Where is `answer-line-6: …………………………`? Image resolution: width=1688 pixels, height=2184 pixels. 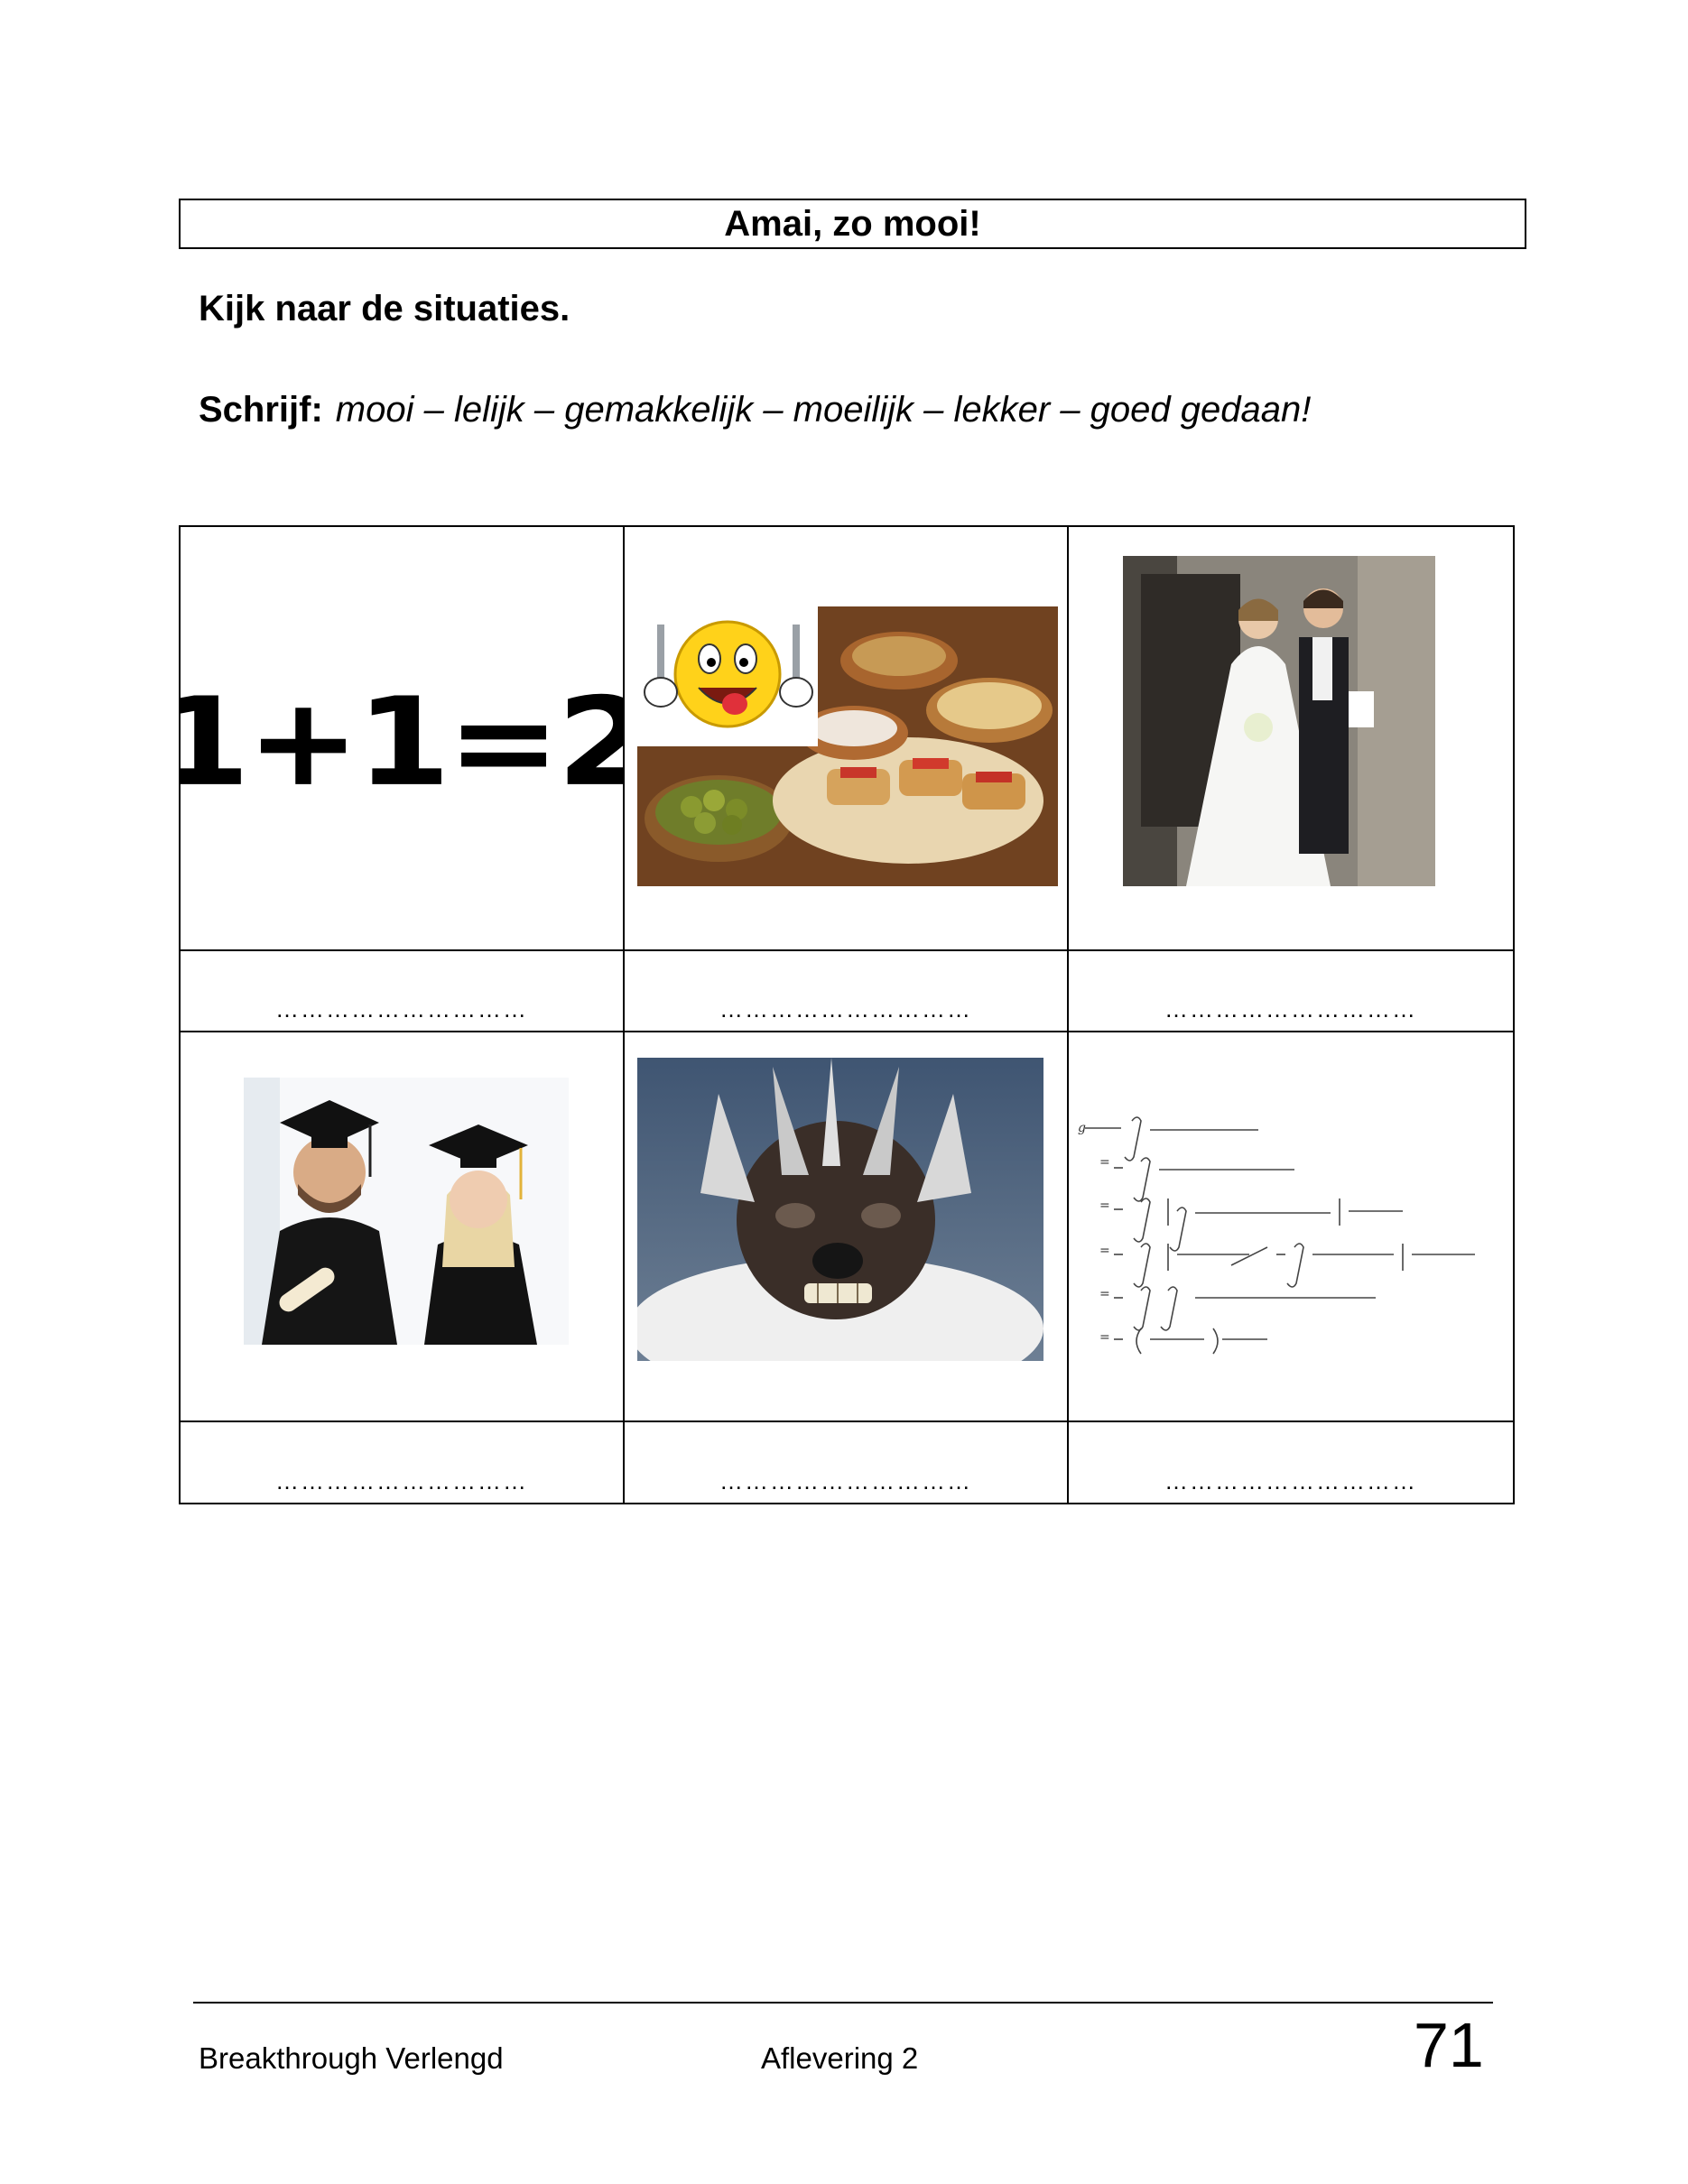
answer-line-6: ………………………… is located at coordinates (1291, 1462).